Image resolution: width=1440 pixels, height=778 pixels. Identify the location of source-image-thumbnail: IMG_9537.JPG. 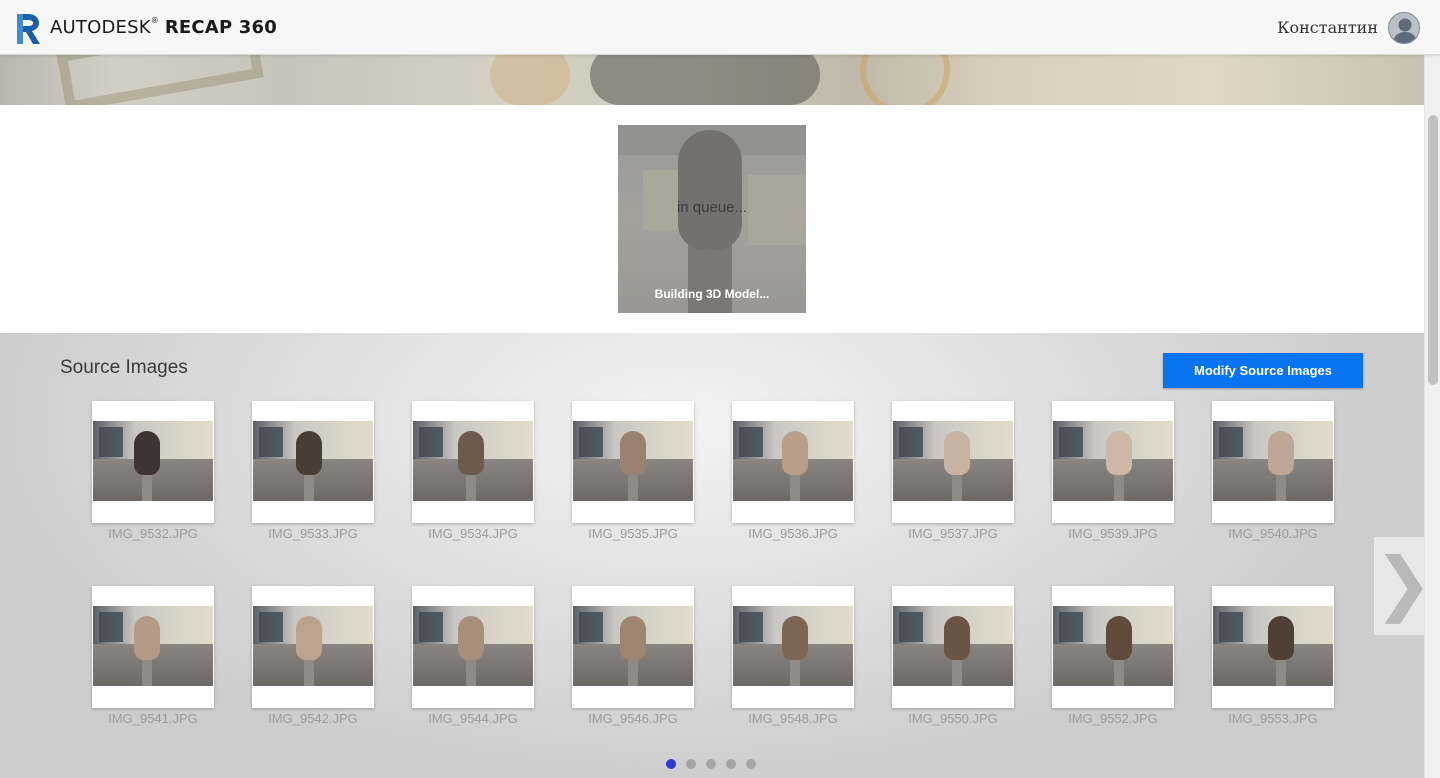
(953, 471).